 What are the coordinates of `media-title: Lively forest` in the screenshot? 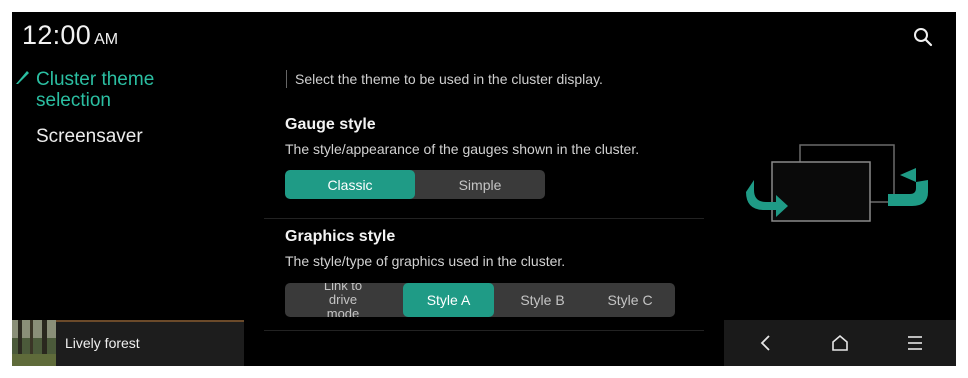 It's located at (102, 343).